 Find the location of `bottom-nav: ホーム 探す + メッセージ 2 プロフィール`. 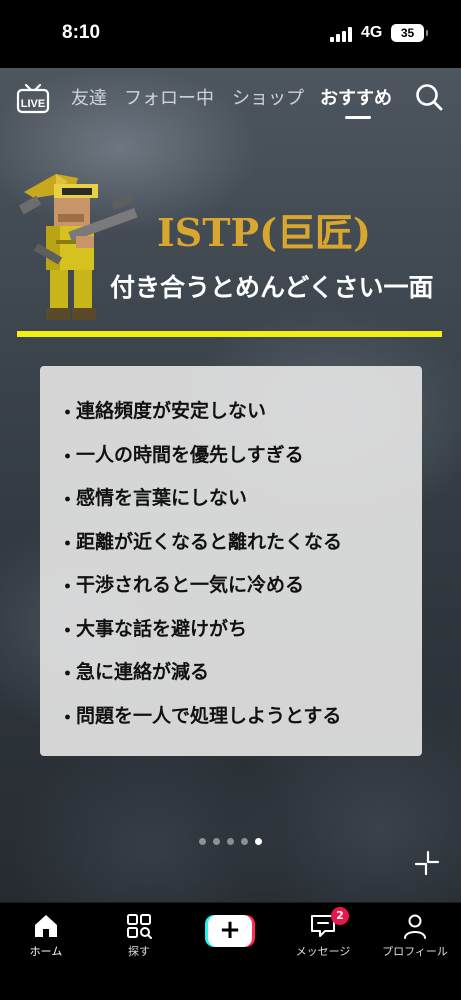

bottom-nav: ホーム 探す + メッセージ 2 プロフィール is located at coordinates (230, 951).